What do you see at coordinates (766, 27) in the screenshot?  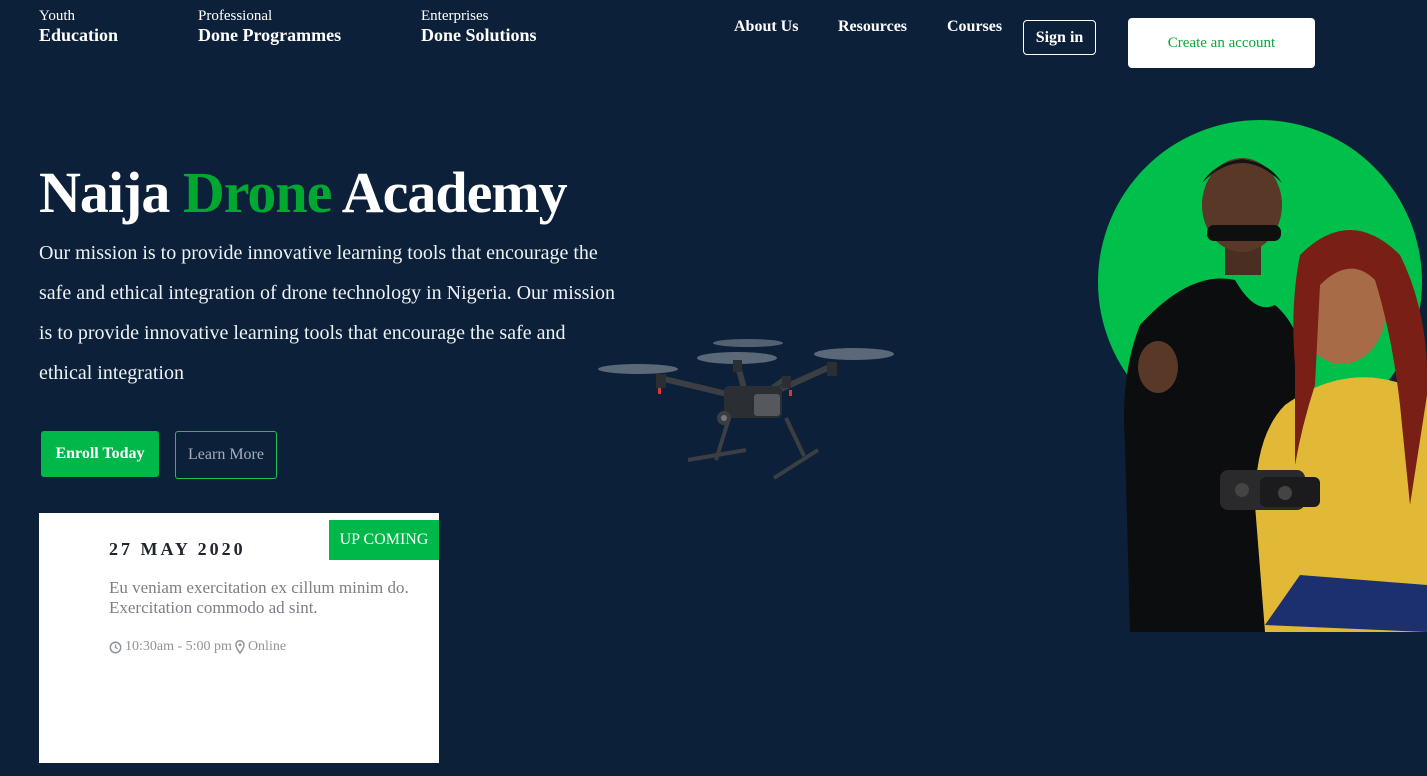 I see `nav-link-about-us: About Us` at bounding box center [766, 27].